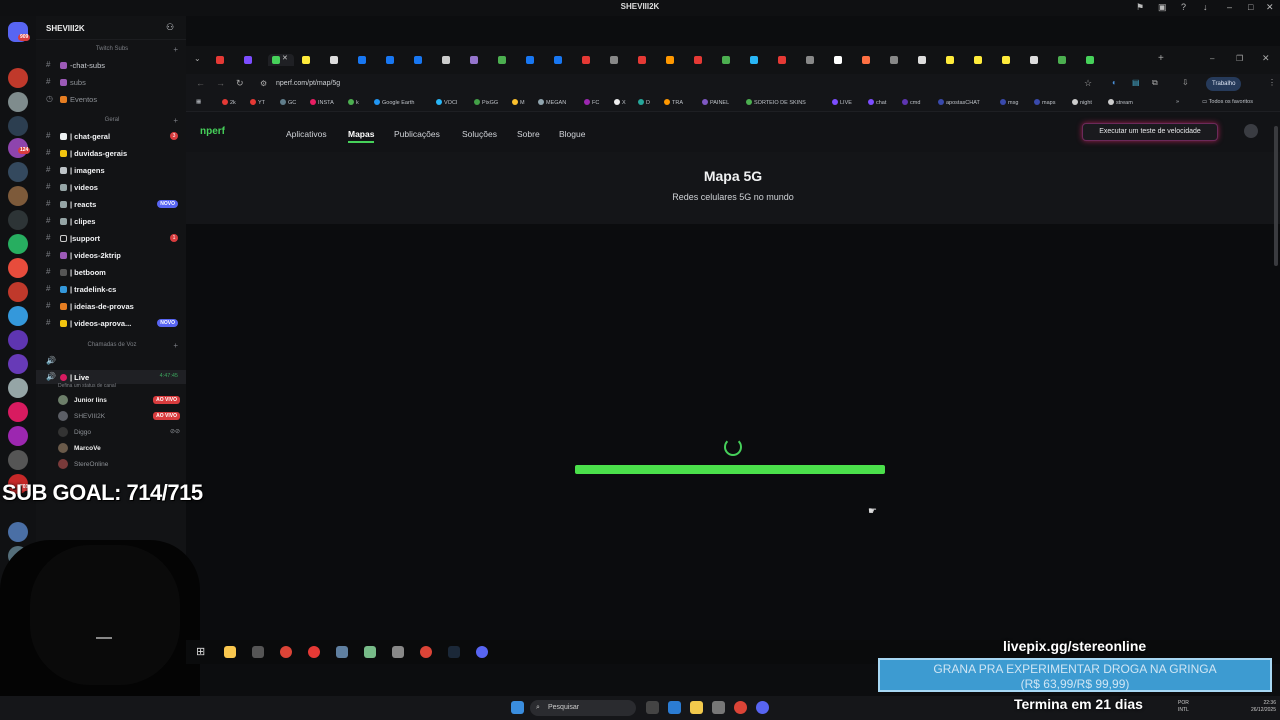 This screenshot has height=720, width=1280. What do you see at coordinates (620, 102) in the screenshot?
I see `bookmark: X` at bounding box center [620, 102].